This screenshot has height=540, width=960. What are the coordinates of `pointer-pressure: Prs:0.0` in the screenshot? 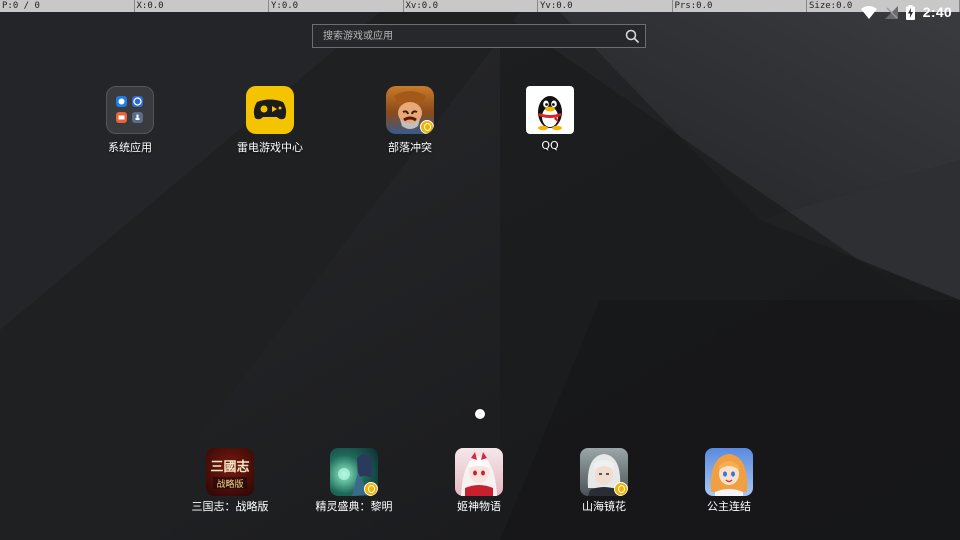 It's located at (740, 6).